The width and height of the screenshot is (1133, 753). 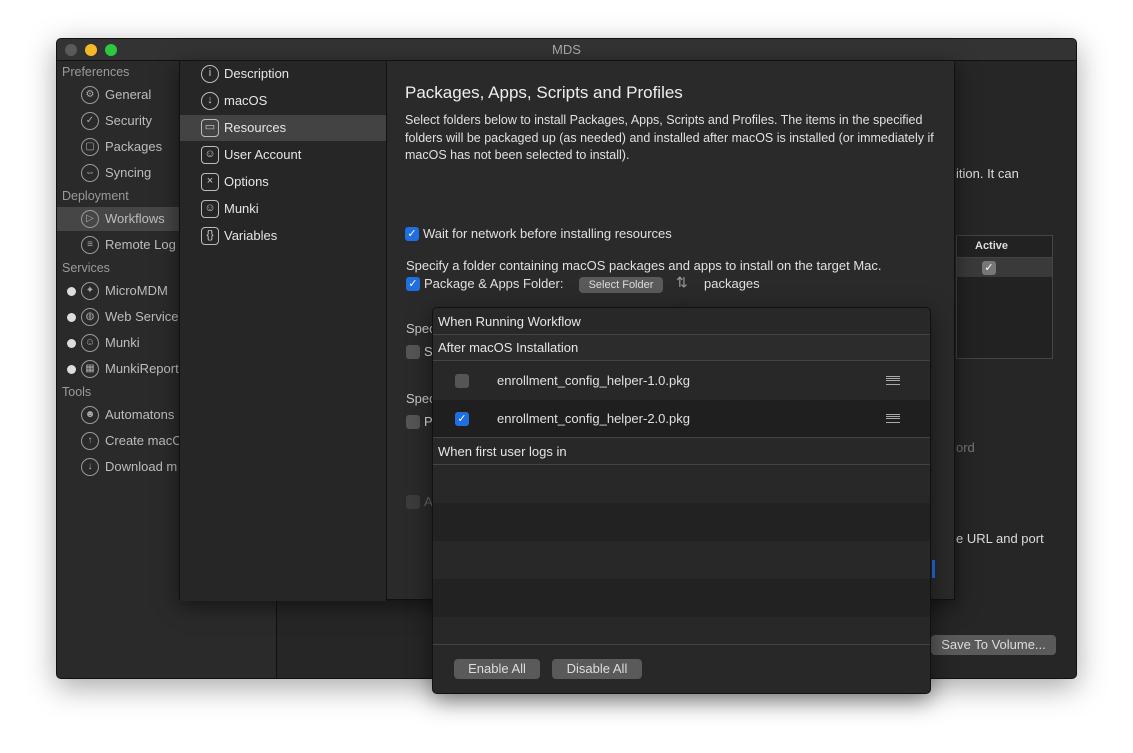 I want to click on package-row: enrollment_config_helper-1.0.pkg, so click(x=681, y=381).